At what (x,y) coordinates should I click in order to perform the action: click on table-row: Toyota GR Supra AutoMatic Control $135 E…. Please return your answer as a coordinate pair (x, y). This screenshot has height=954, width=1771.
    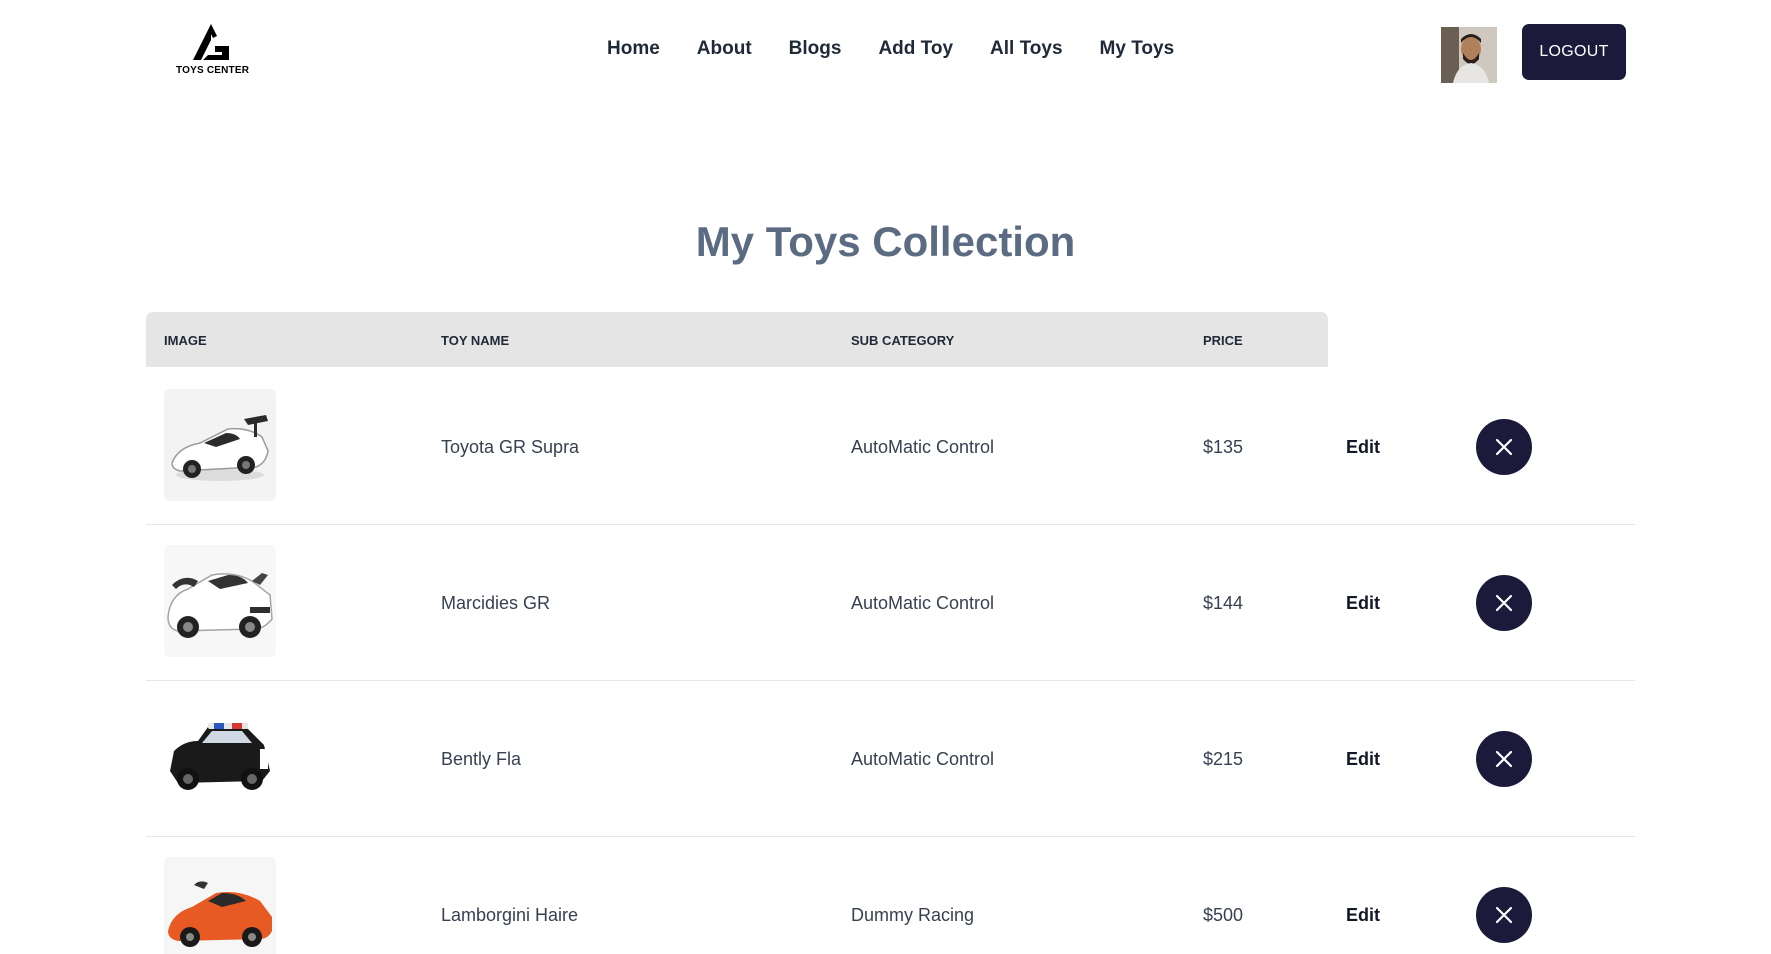
    Looking at the image, I should click on (890, 447).